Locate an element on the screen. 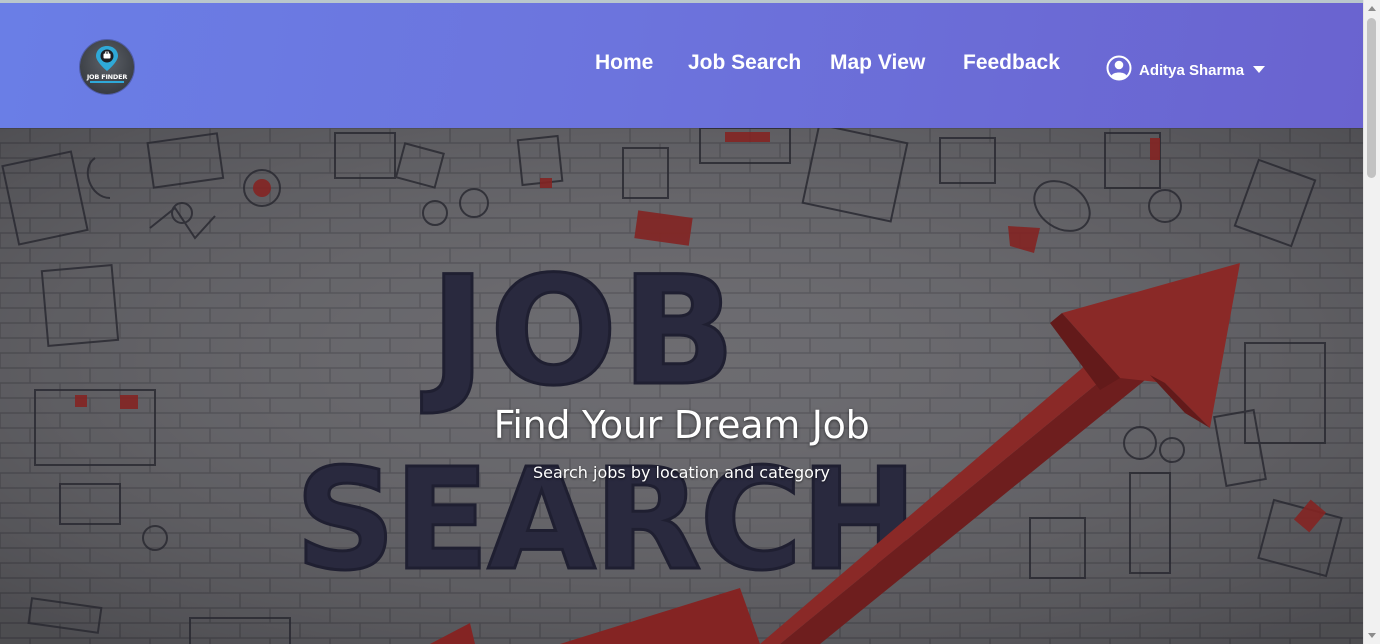  hero-title: Find Your Dream Job is located at coordinates (681, 425).